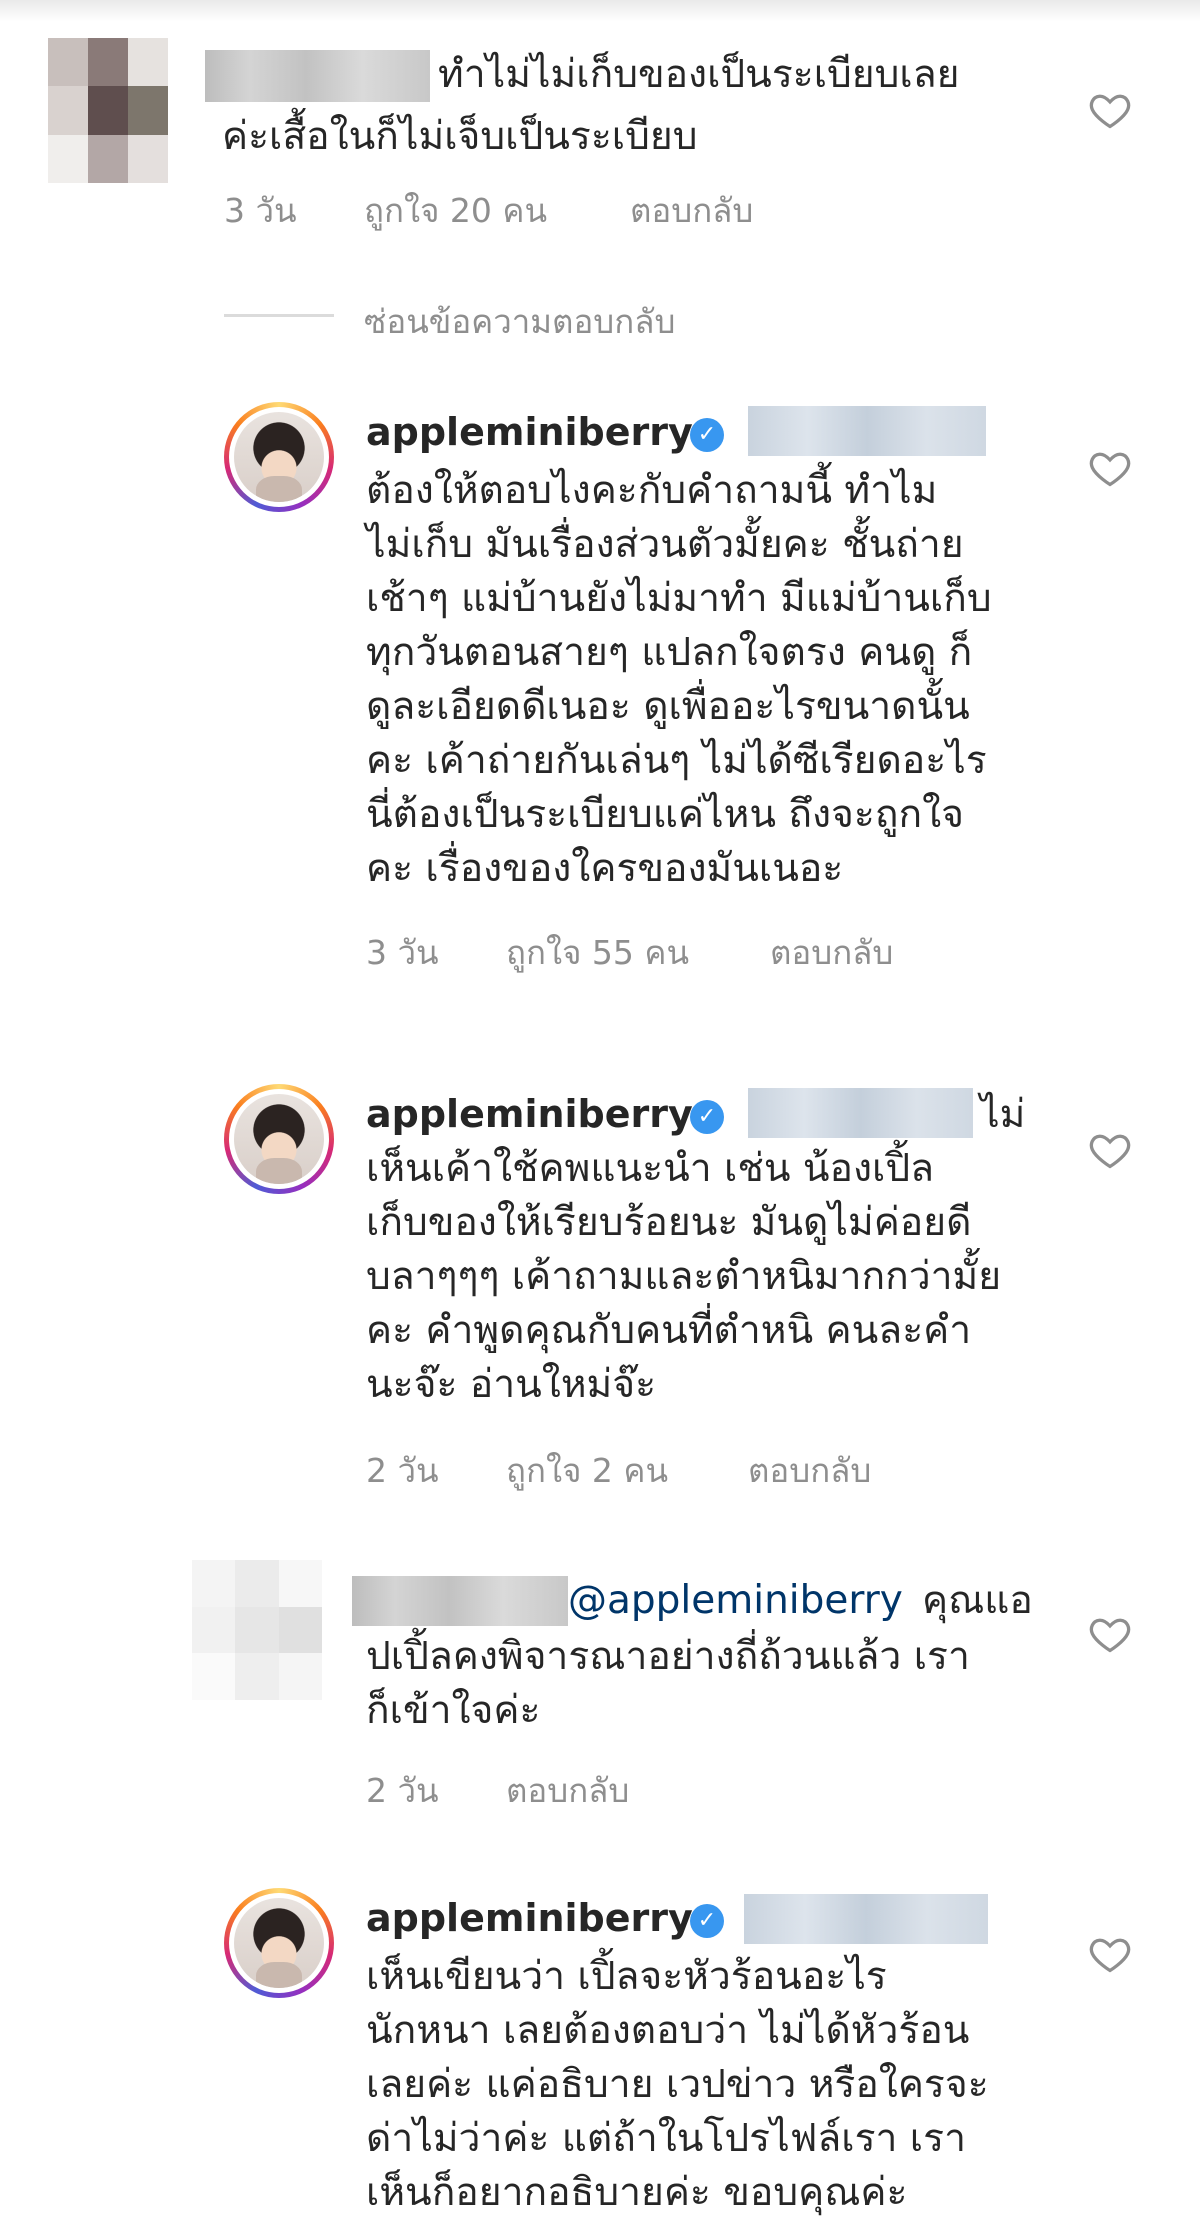  Describe the element at coordinates (600, 11) in the screenshot. I see `top-shadow` at that location.